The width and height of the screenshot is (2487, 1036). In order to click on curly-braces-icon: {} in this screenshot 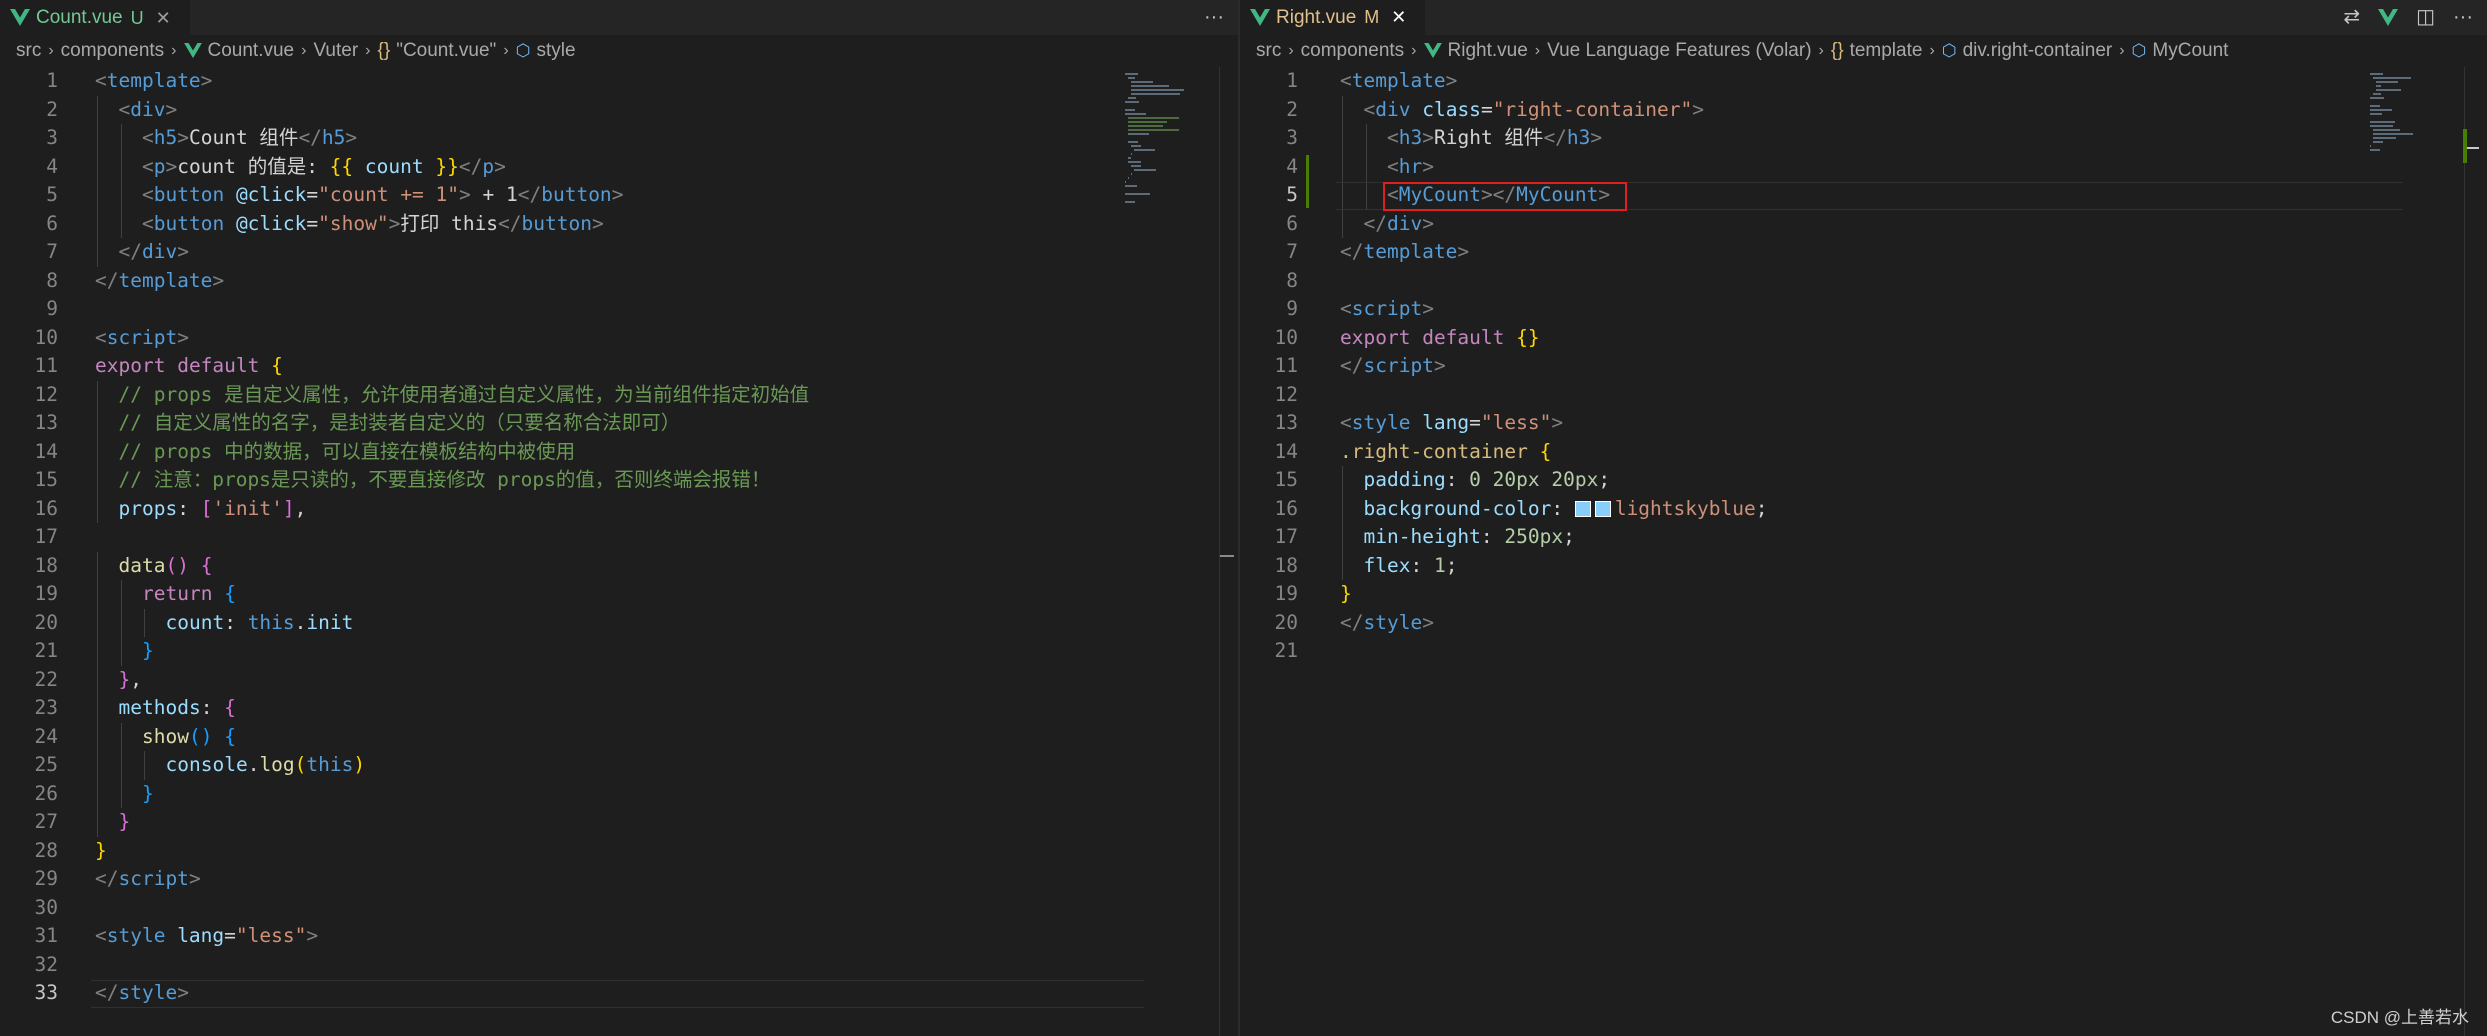, I will do `click(384, 50)`.